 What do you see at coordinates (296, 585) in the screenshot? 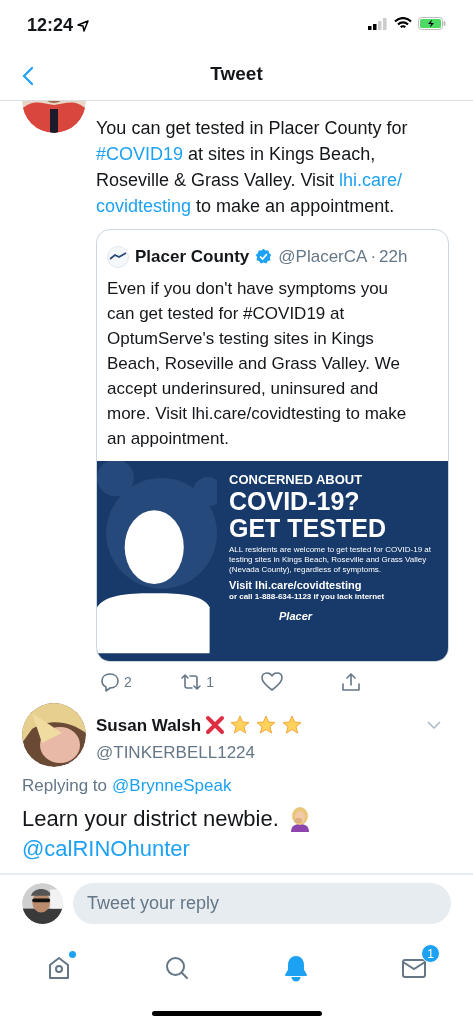
I see `graphic-cta: Visit lhi.care/covidtesting` at bounding box center [296, 585].